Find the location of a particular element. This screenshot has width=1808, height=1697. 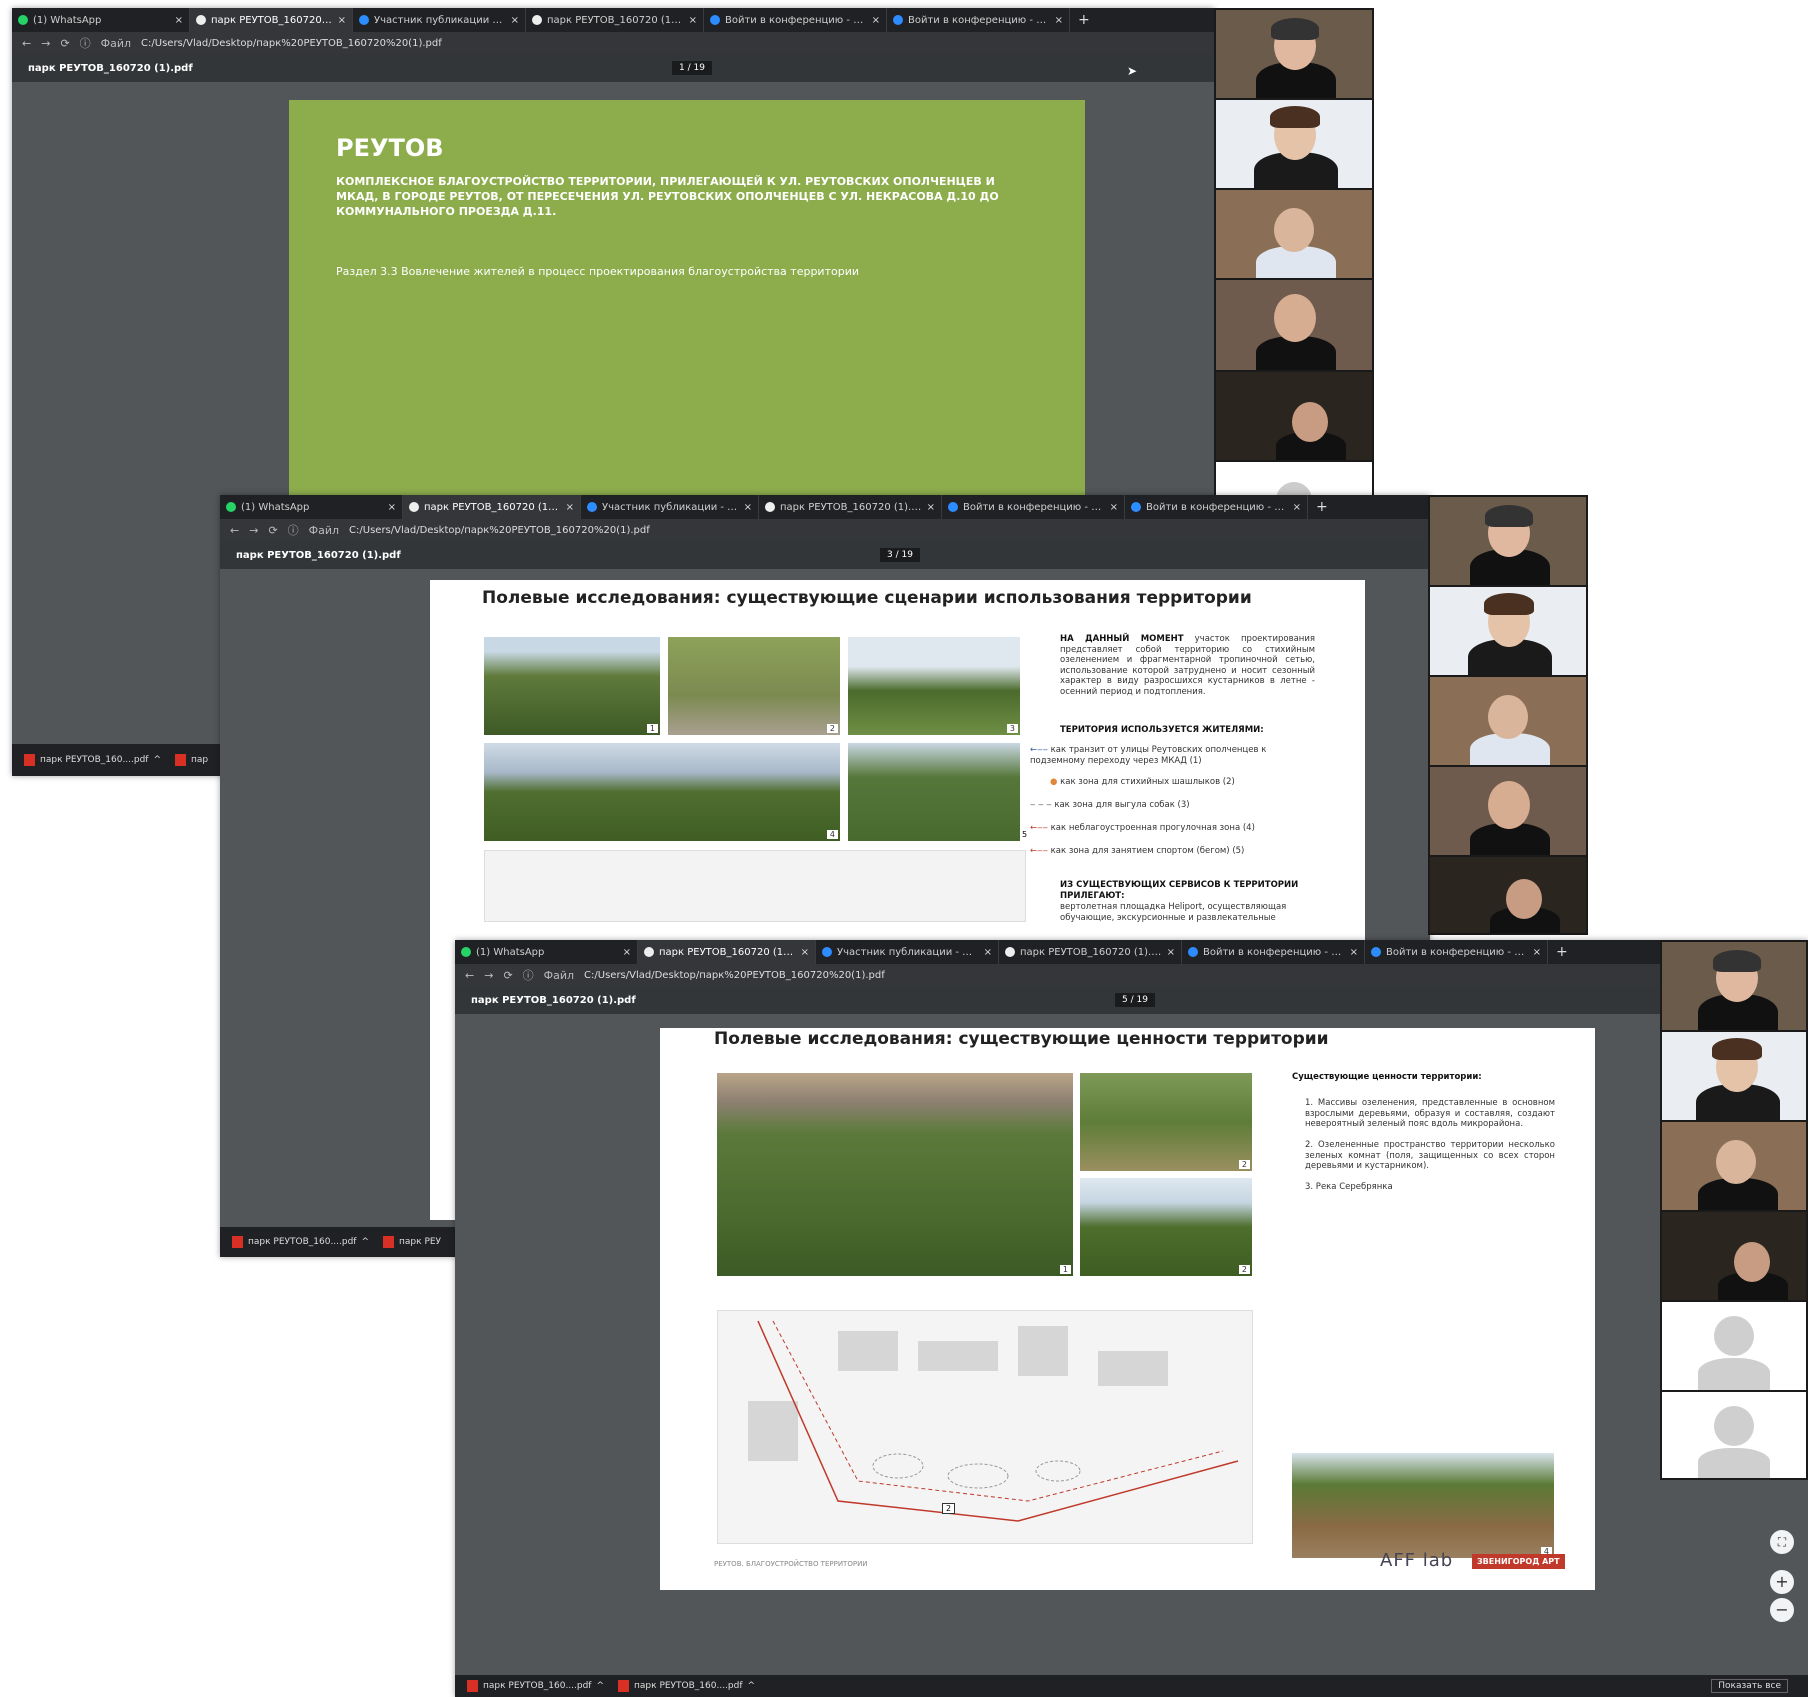

fit-page-button: ⛶ is located at coordinates (1782, 1542).